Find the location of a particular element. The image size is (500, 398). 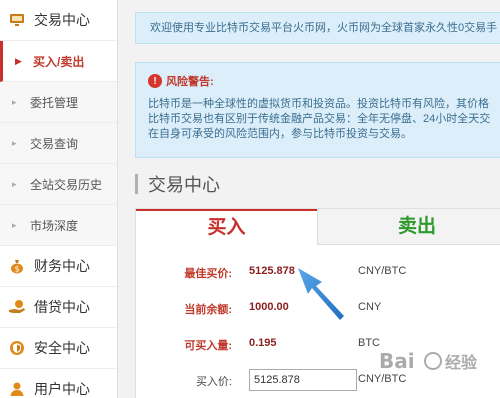

best-price-label: 最佳买价: is located at coordinates (208, 274).